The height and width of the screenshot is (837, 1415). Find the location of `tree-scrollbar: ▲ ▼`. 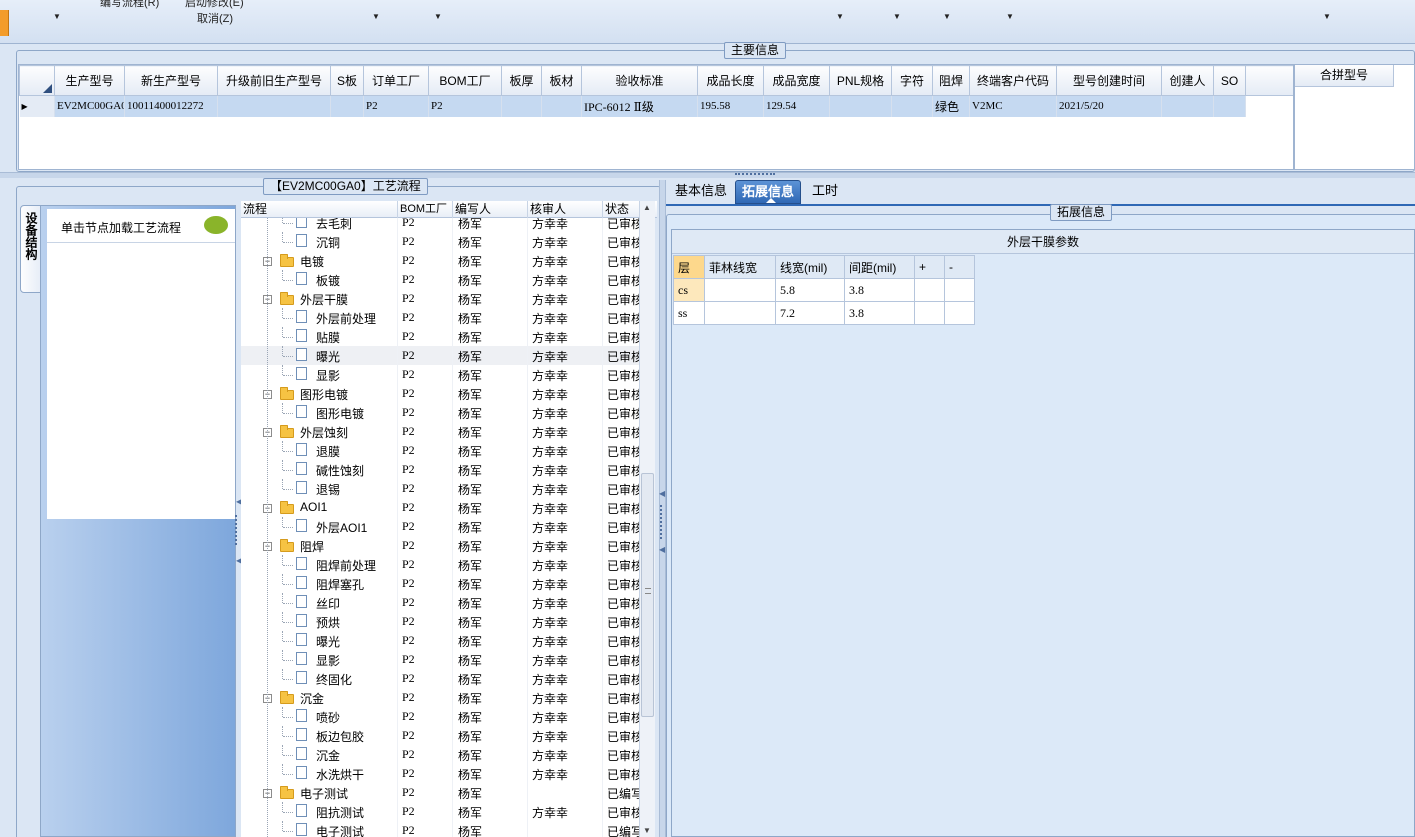

tree-scrollbar: ▲ ▼ is located at coordinates (647, 519).